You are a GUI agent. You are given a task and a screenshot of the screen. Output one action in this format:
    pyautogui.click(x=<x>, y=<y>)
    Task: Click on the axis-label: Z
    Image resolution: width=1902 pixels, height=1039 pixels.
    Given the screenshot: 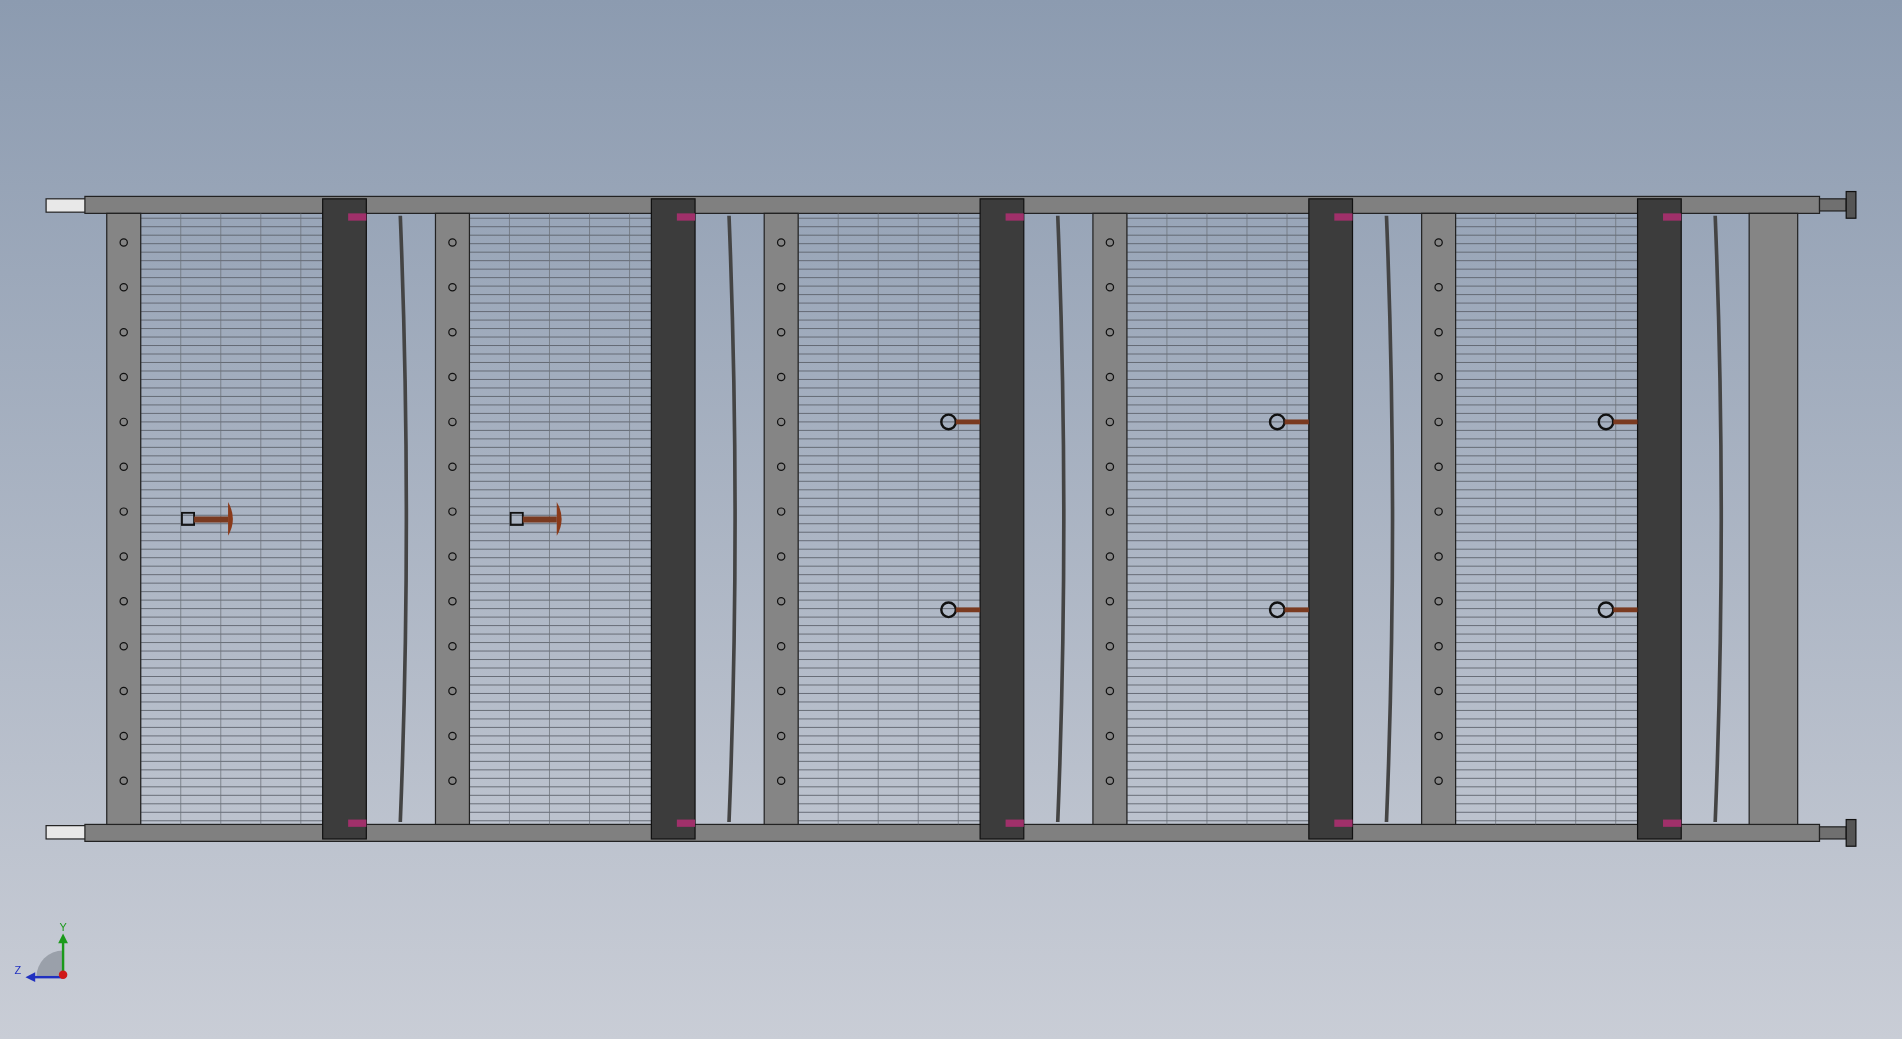 What is the action you would take?
    pyautogui.click(x=18, y=969)
    